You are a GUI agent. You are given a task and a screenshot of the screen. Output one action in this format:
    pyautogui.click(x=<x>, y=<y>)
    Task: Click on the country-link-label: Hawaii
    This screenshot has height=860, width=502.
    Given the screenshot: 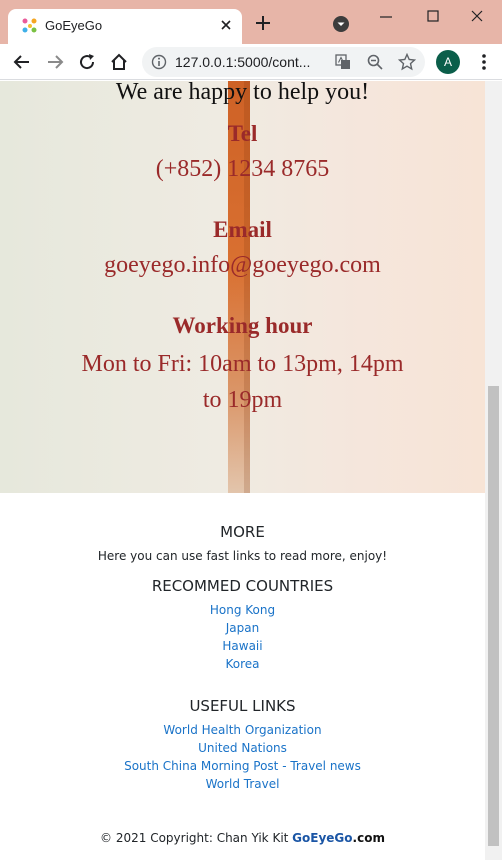 What is the action you would take?
    pyautogui.click(x=242, y=646)
    